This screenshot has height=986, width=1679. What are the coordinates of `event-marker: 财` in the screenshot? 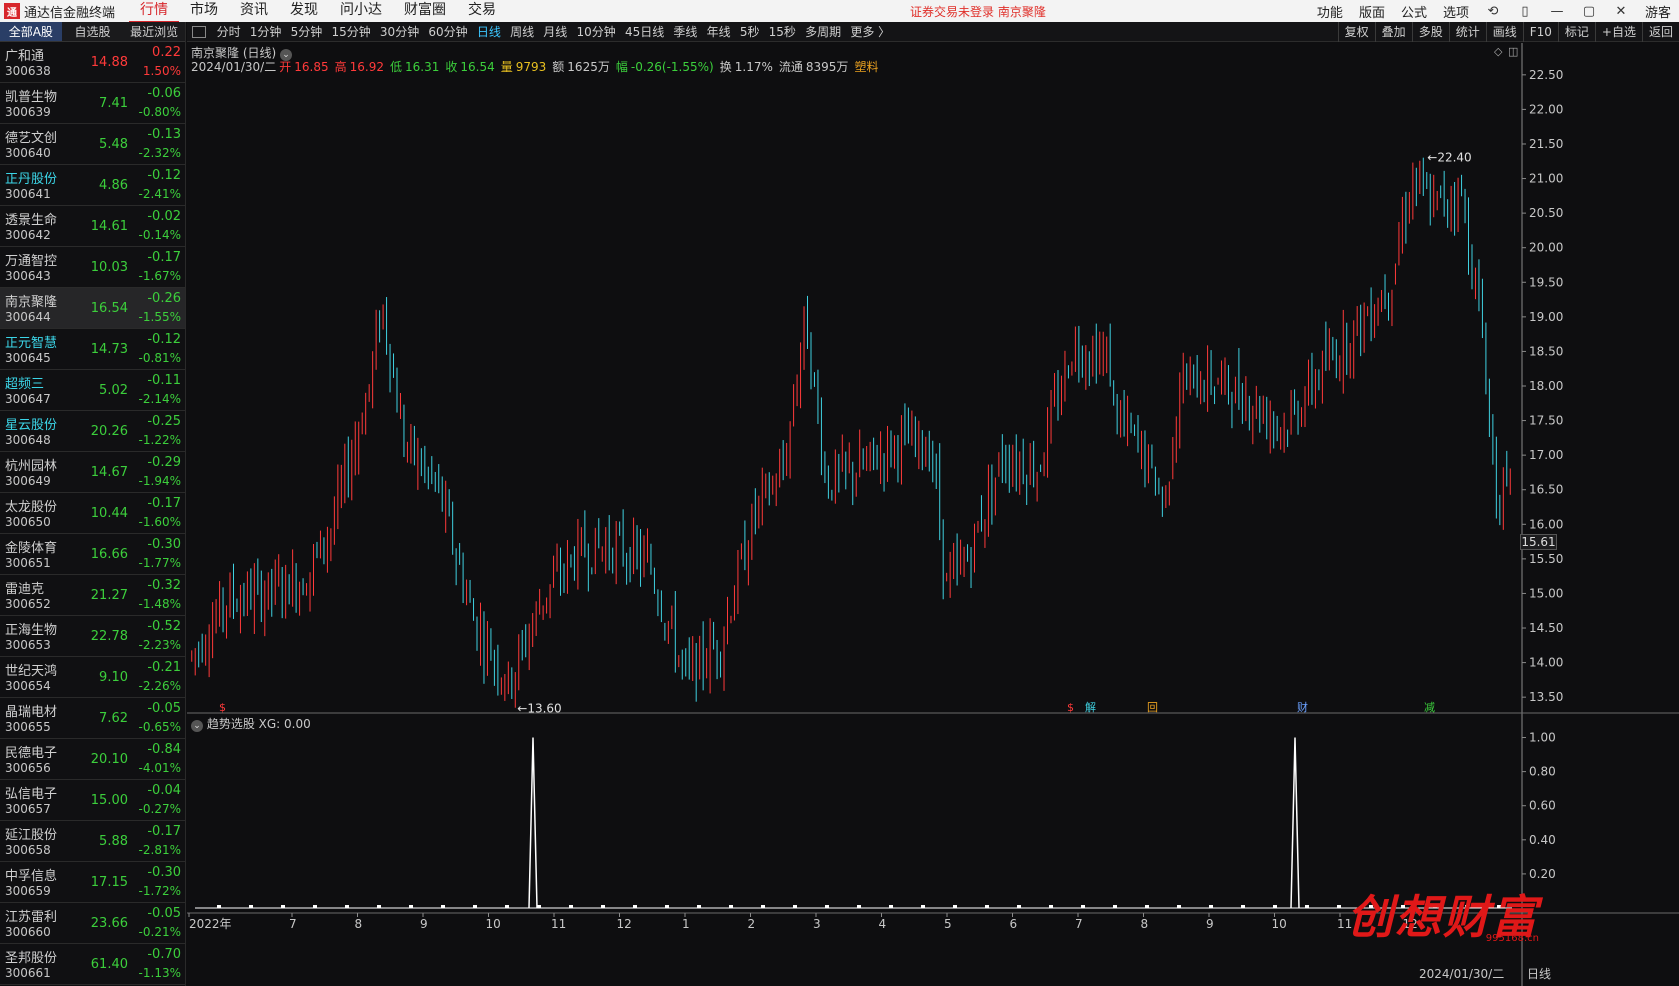 It's located at (1302, 707).